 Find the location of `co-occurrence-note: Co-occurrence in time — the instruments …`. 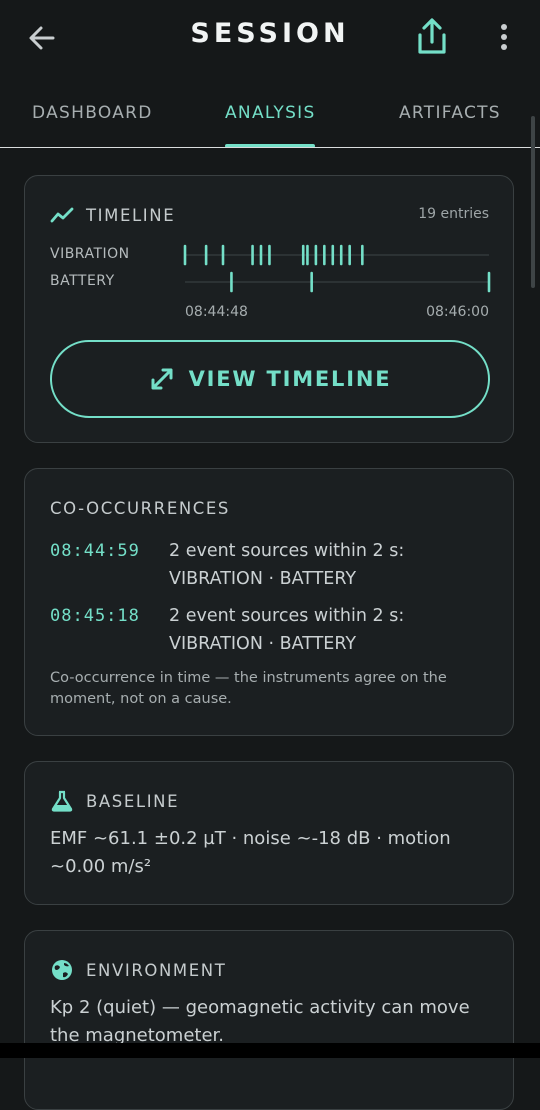

co-occurrence-note: Co-occurrence in time — the instruments … is located at coordinates (248, 688).